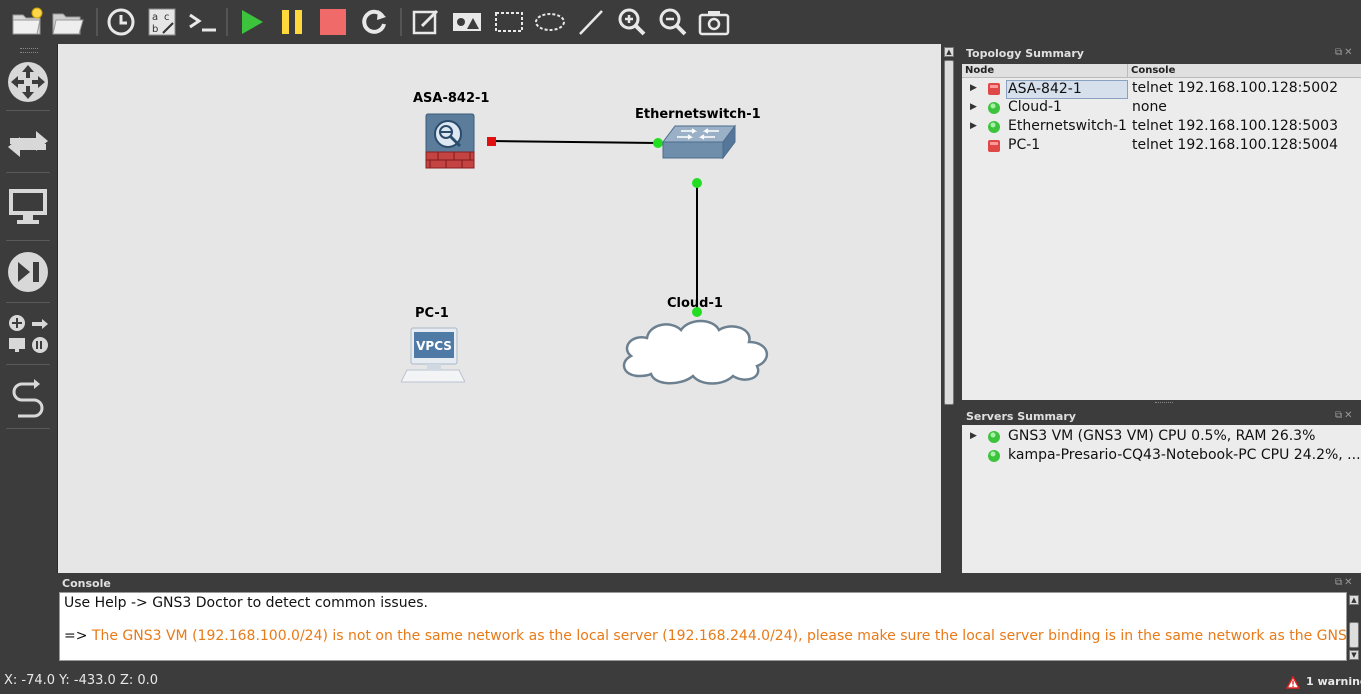 This screenshot has height=694, width=1361. I want to click on servers-summary-dock-buttons: ⧉✕, so click(1345, 415).